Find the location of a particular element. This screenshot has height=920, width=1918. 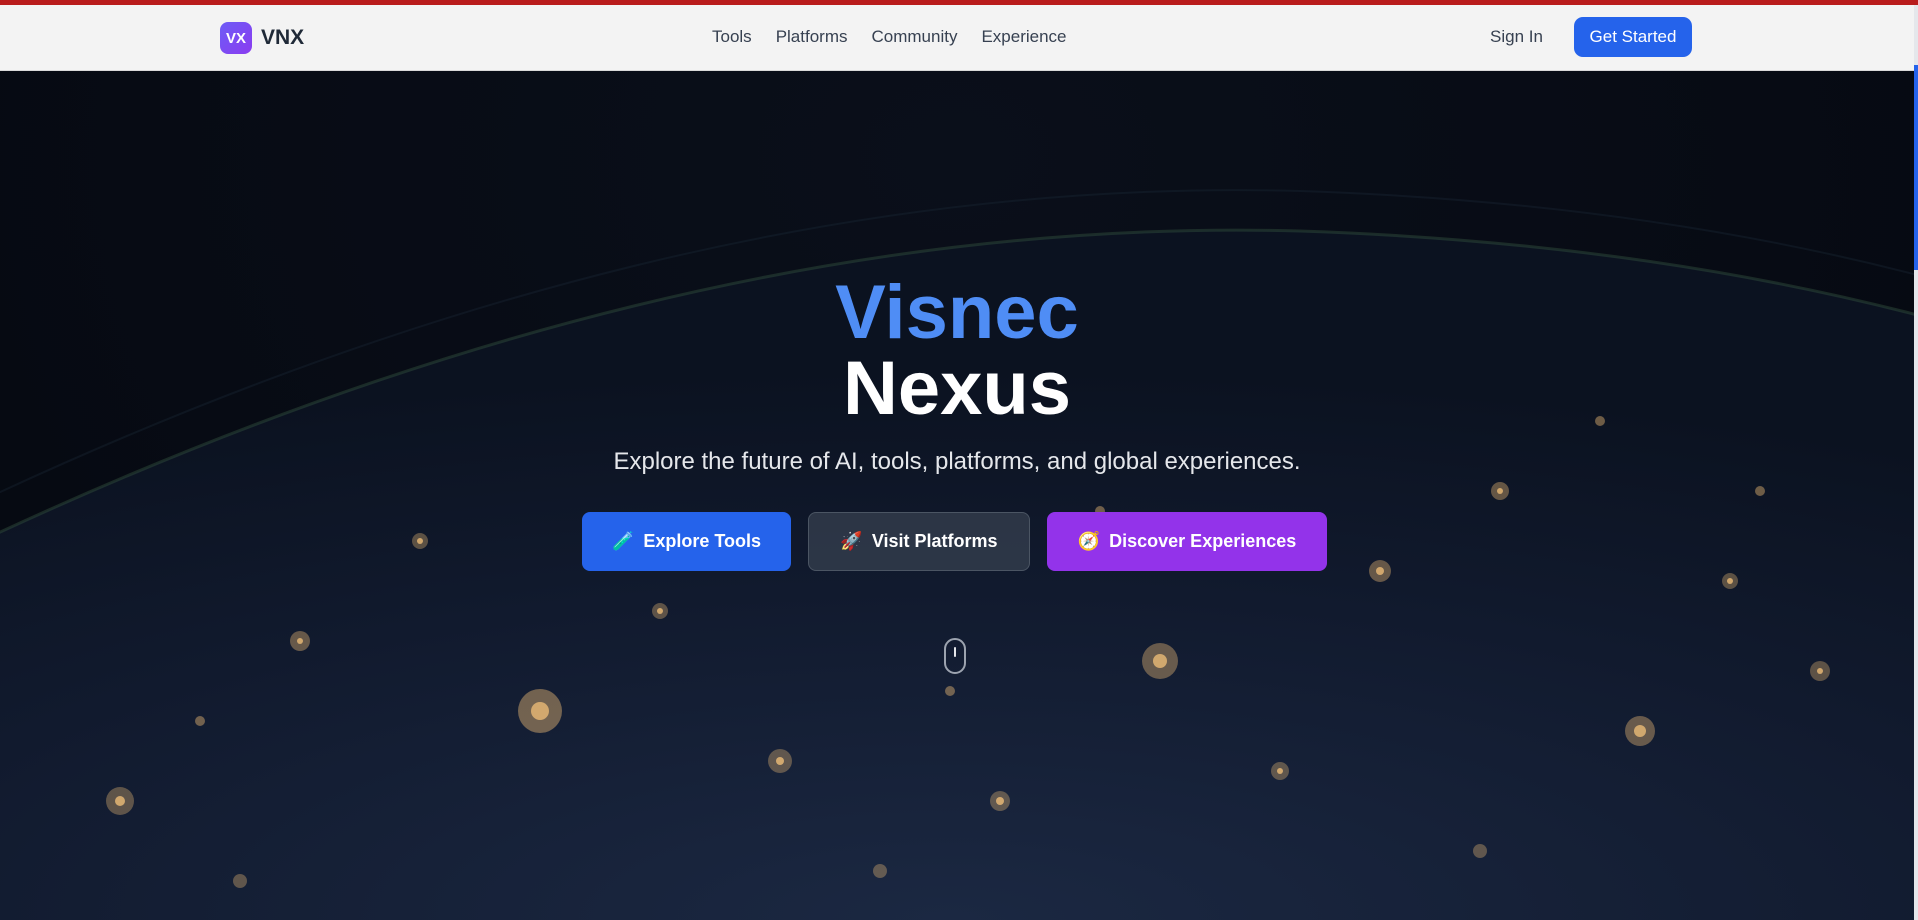

scroll-mouse-icon is located at coordinates (955, 656).